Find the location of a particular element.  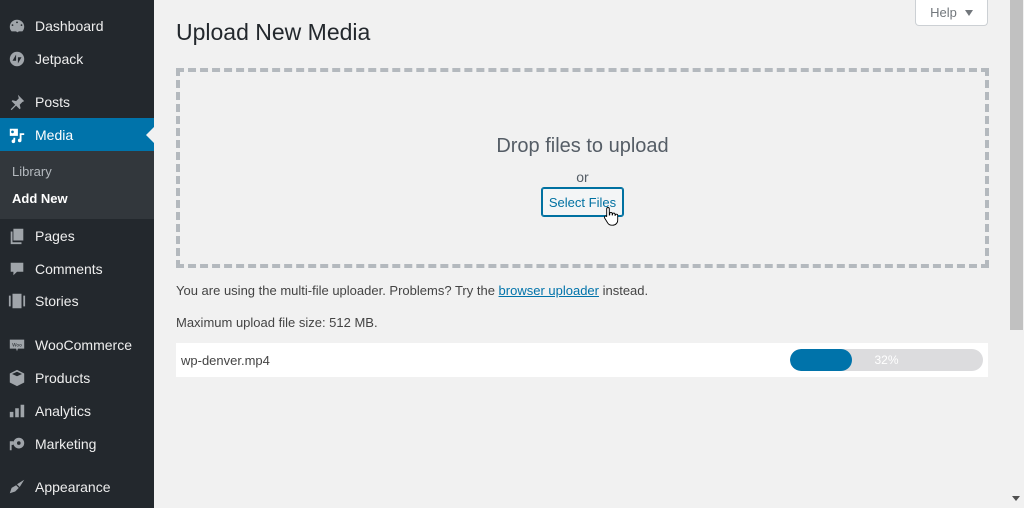

sidebar-item-label: Media is located at coordinates (54, 135).